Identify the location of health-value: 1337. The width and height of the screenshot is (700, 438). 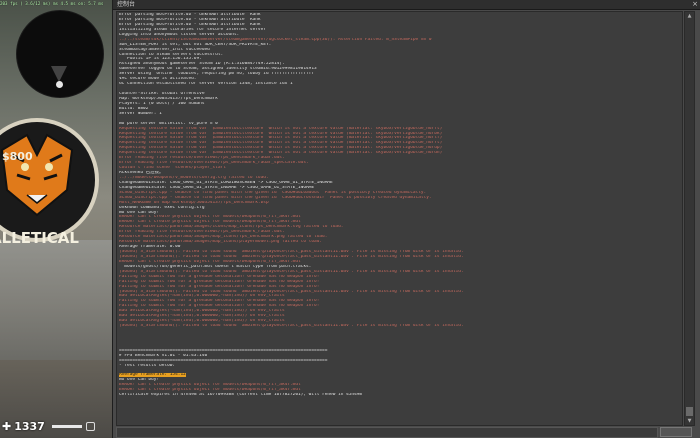
(29, 426).